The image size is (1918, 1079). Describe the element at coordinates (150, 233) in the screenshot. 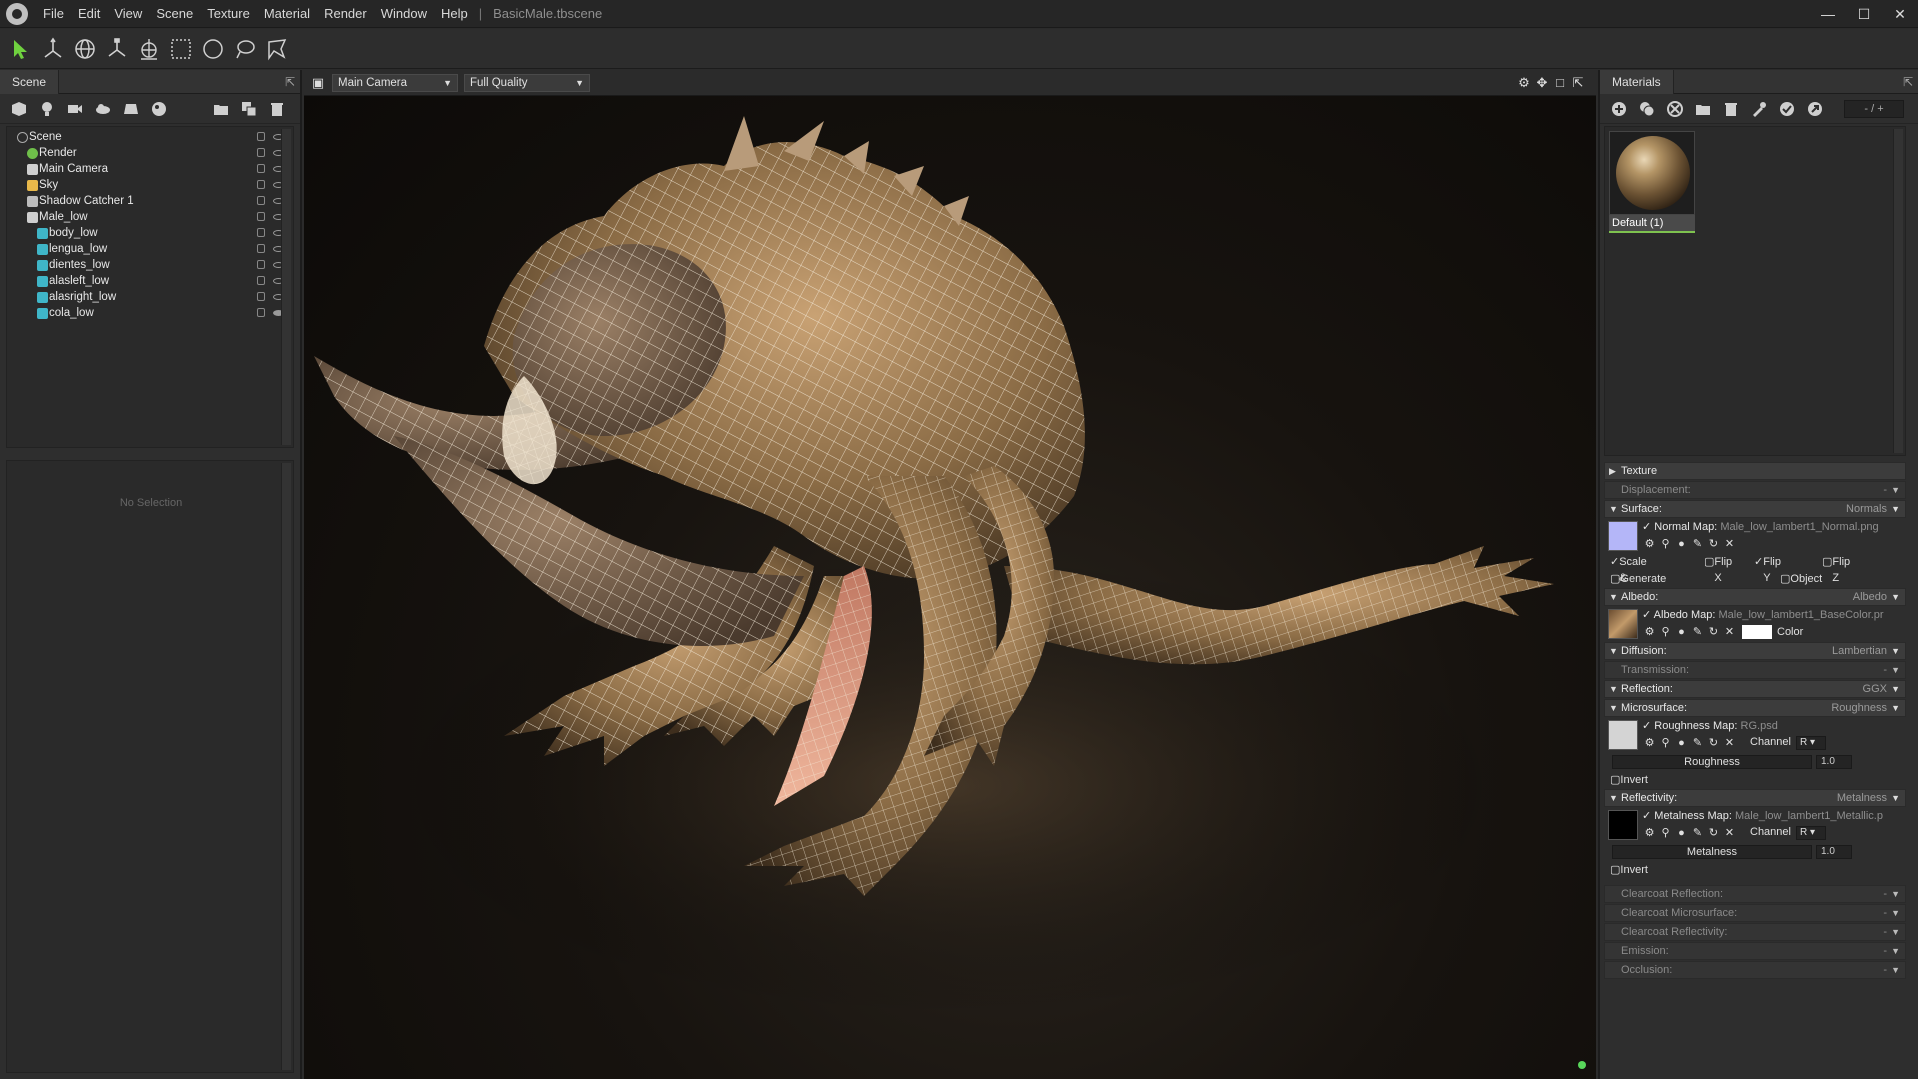

I see `tree-row-body-low: body_low` at that location.